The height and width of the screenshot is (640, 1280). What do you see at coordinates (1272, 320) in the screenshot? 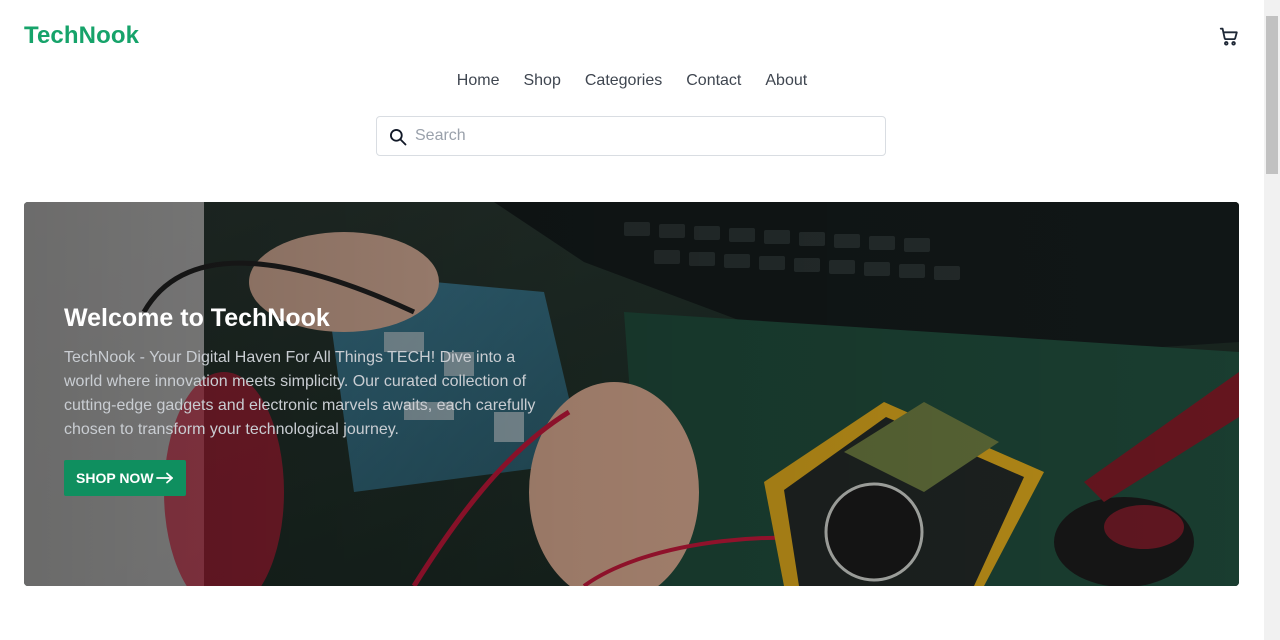
I see `page-scrollbar` at bounding box center [1272, 320].